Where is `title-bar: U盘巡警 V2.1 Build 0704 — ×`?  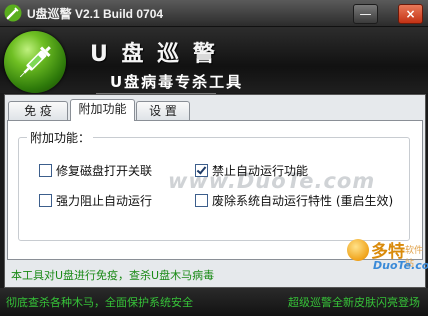 title-bar: U盘巡警 V2.1 Build 0704 — × is located at coordinates (214, 13).